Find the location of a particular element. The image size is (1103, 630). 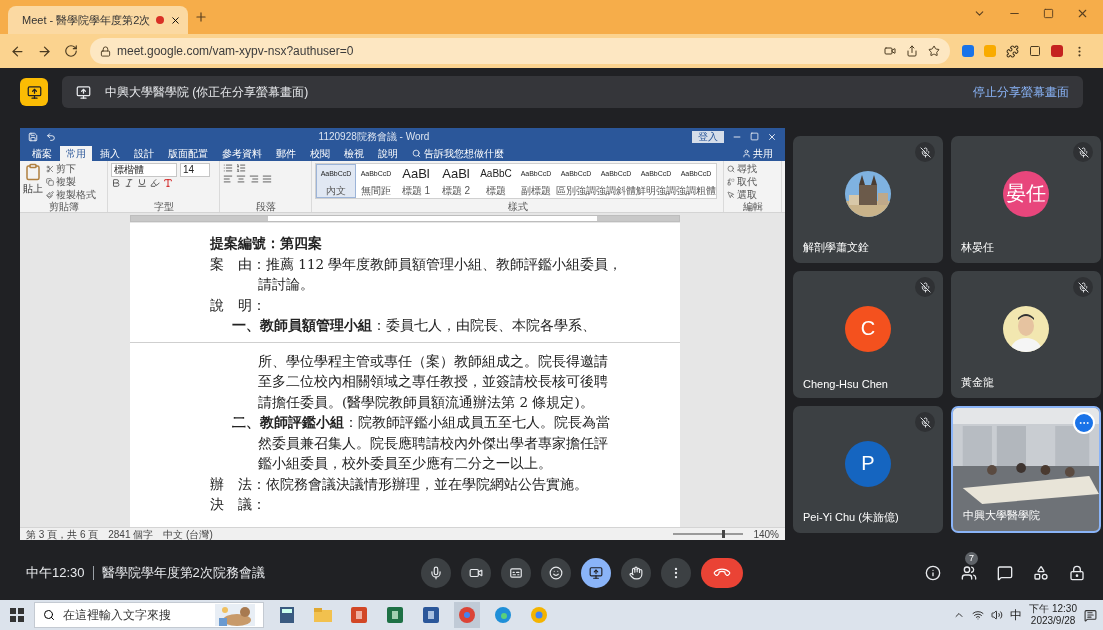

font-size-field: 14 is located at coordinates (195, 170).